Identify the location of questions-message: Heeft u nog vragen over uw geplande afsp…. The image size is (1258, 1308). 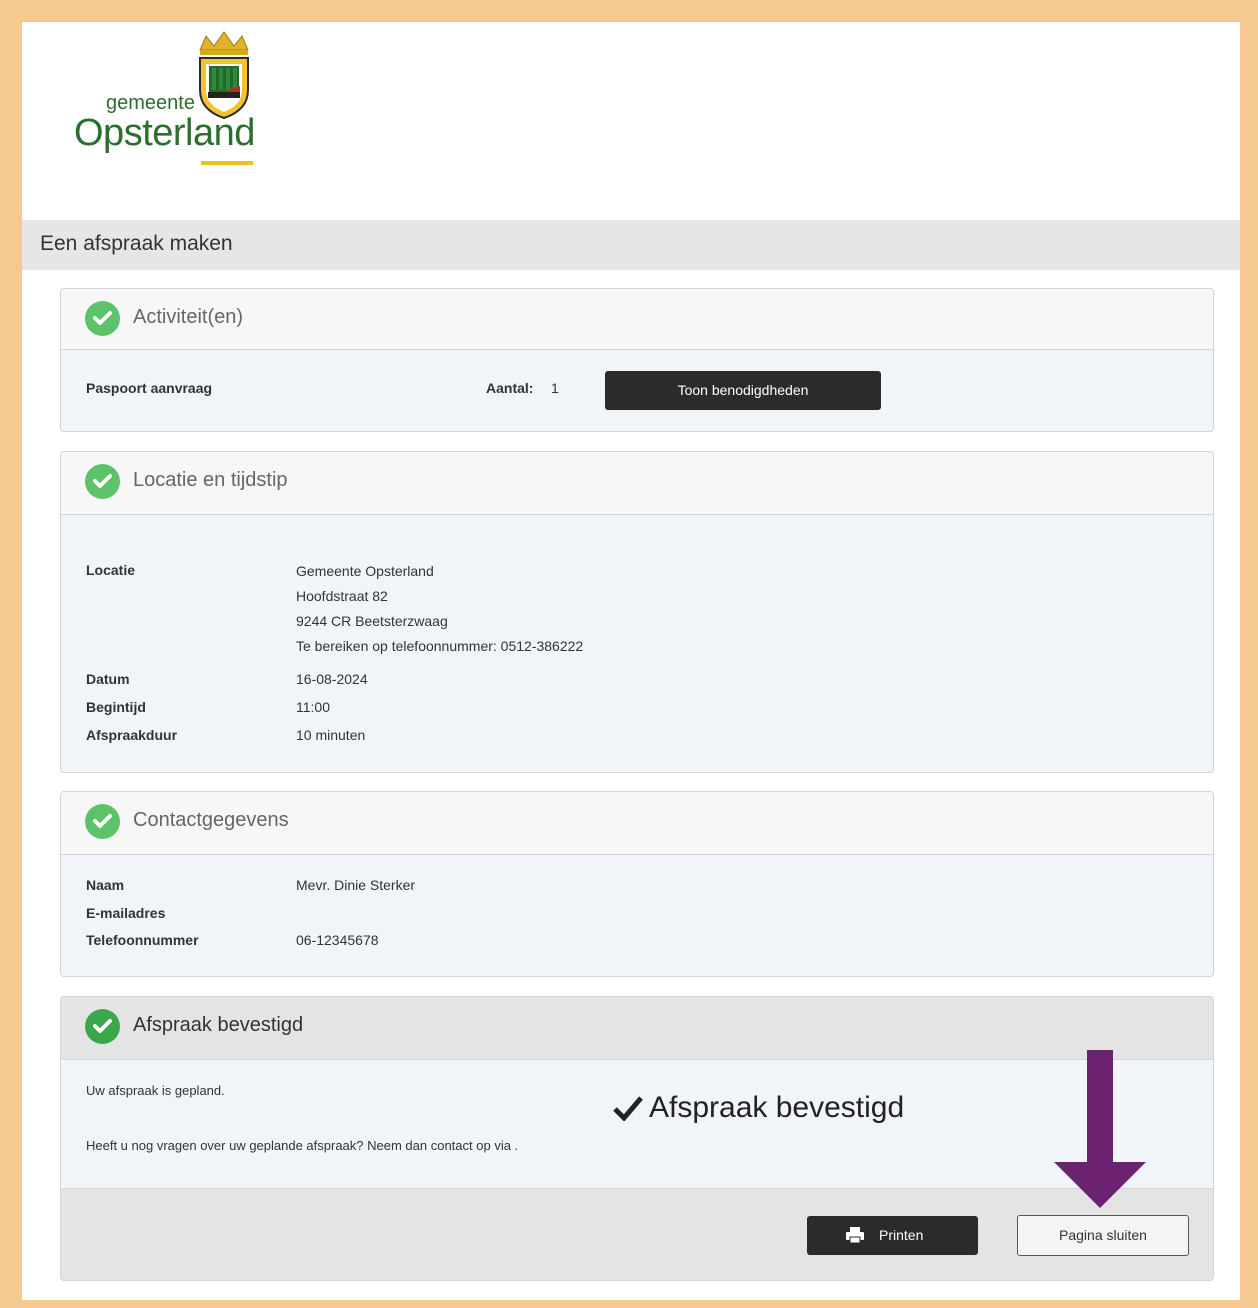
(302, 1145).